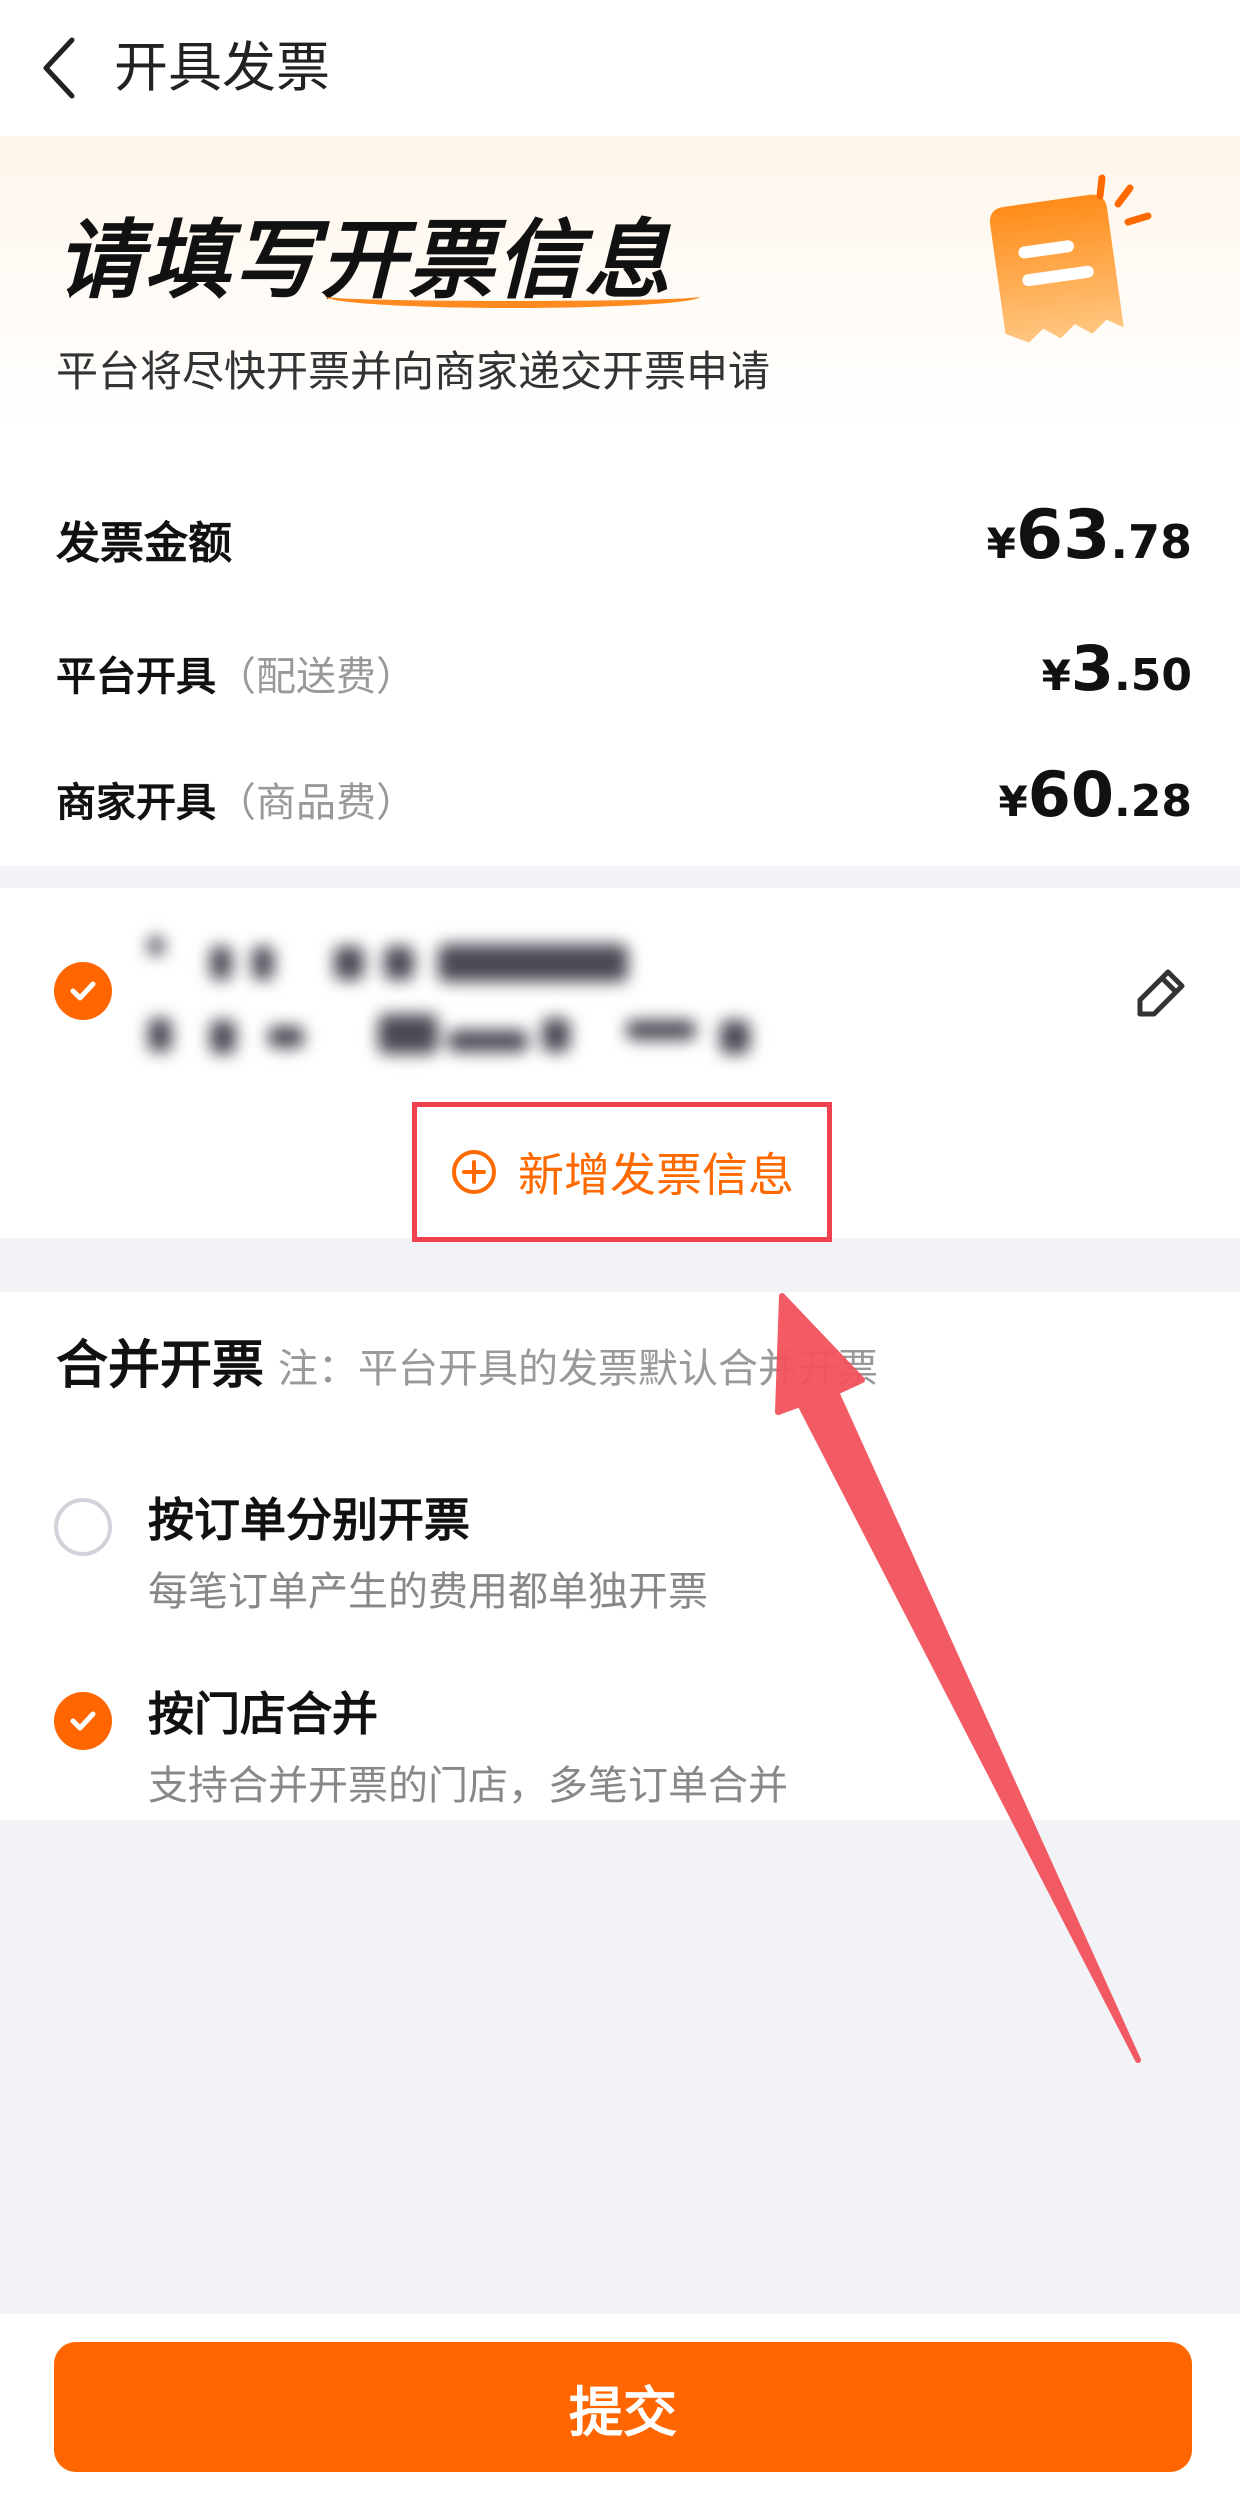 Image resolution: width=1240 pixels, height=2494 pixels. Describe the element at coordinates (458, 998) in the screenshot. I see `invoice-info-redacted` at that location.